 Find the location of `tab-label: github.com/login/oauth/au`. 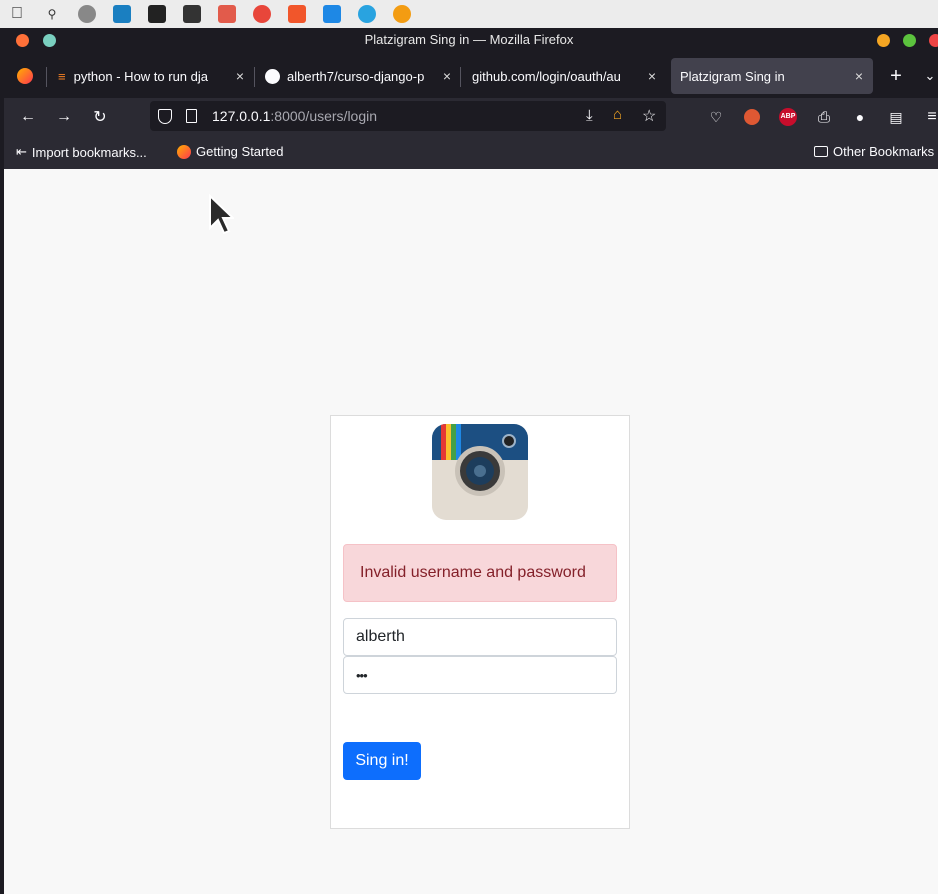

tab-label: github.com/login/oauth/au is located at coordinates (546, 76).